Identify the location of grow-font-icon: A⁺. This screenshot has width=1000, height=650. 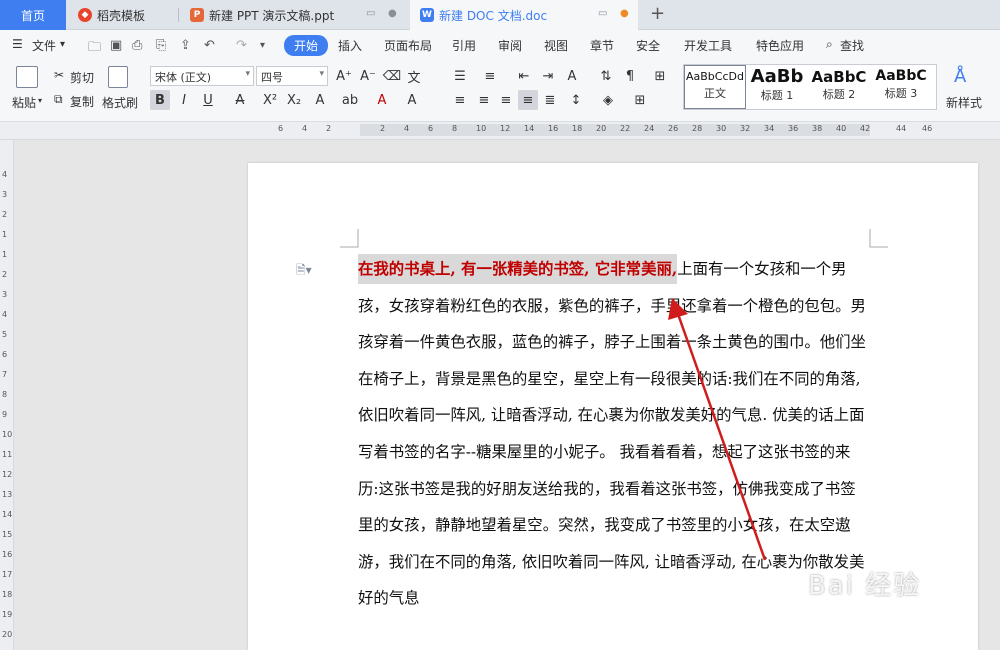
(344, 76).